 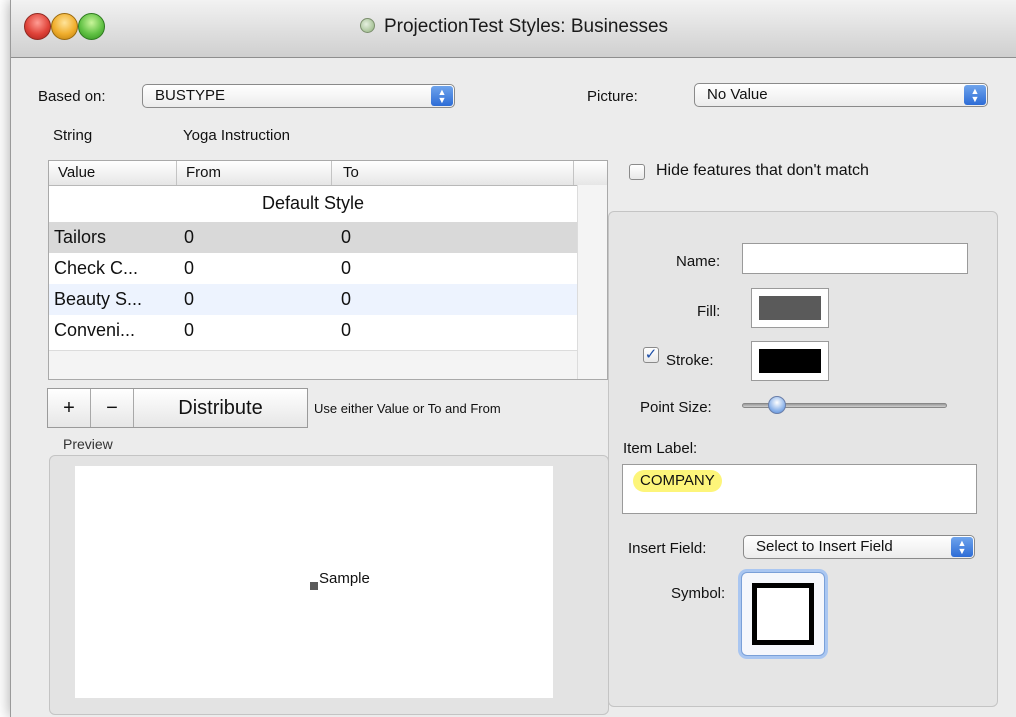 I want to click on stroke-color-swatch, so click(x=790, y=361).